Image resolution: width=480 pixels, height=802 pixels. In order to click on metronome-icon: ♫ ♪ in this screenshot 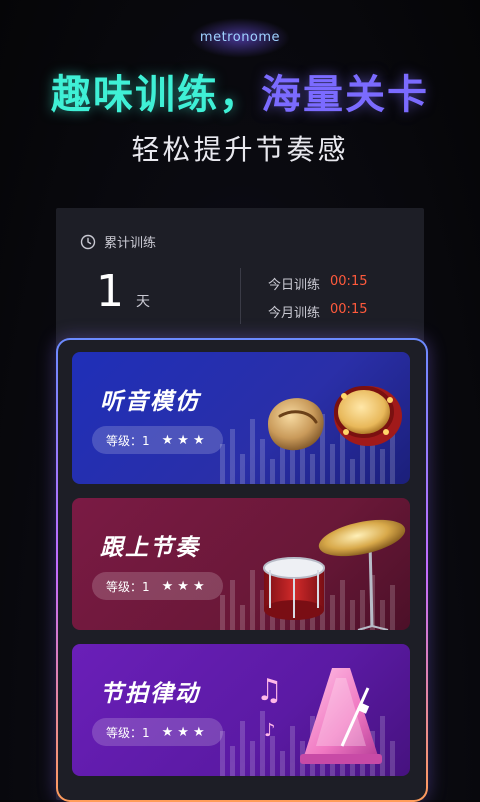, I will do `click(319, 716)`.